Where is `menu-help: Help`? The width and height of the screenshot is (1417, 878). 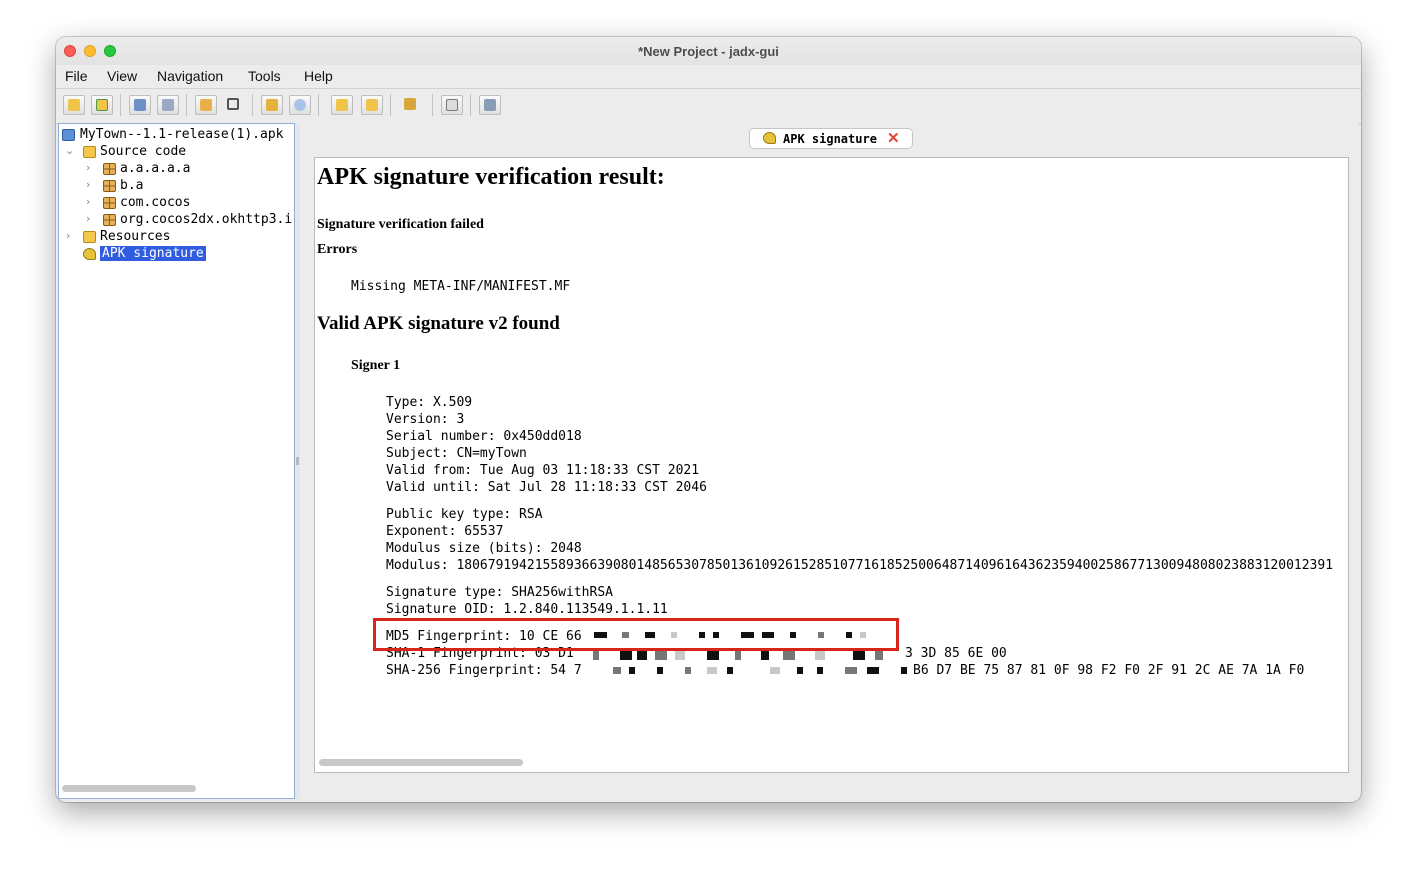
menu-help: Help is located at coordinates (318, 76).